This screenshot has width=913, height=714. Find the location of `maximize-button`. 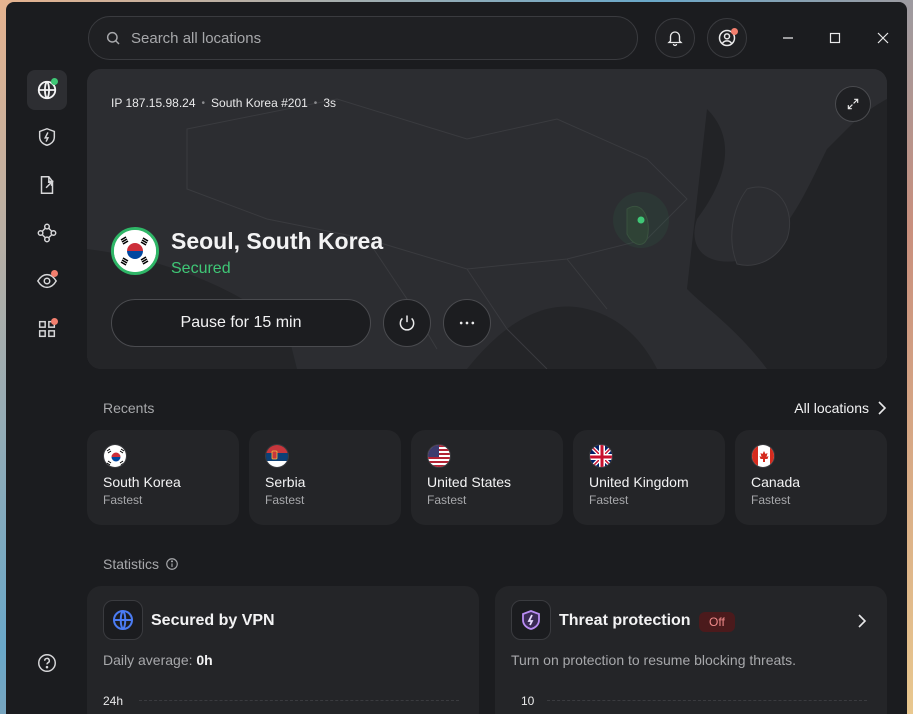

maximize-button is located at coordinates (835, 38).